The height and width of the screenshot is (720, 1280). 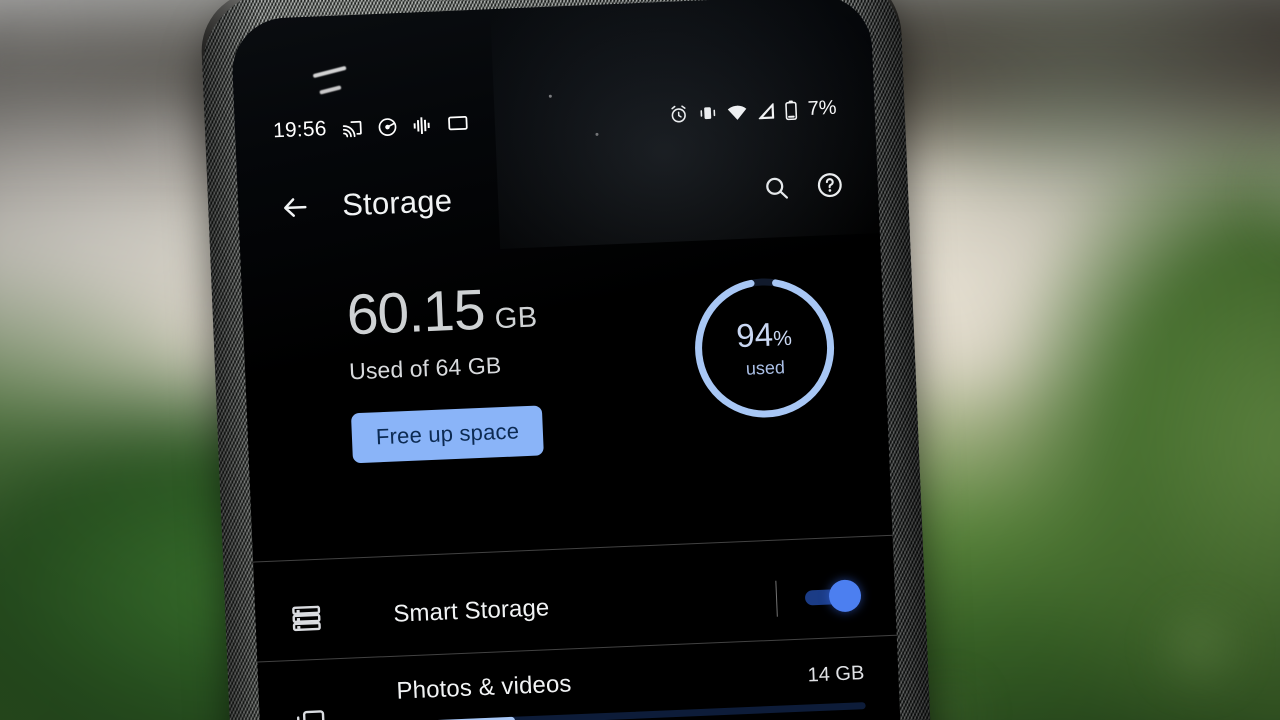 I want to click on cast-icon, so click(x=351, y=128).